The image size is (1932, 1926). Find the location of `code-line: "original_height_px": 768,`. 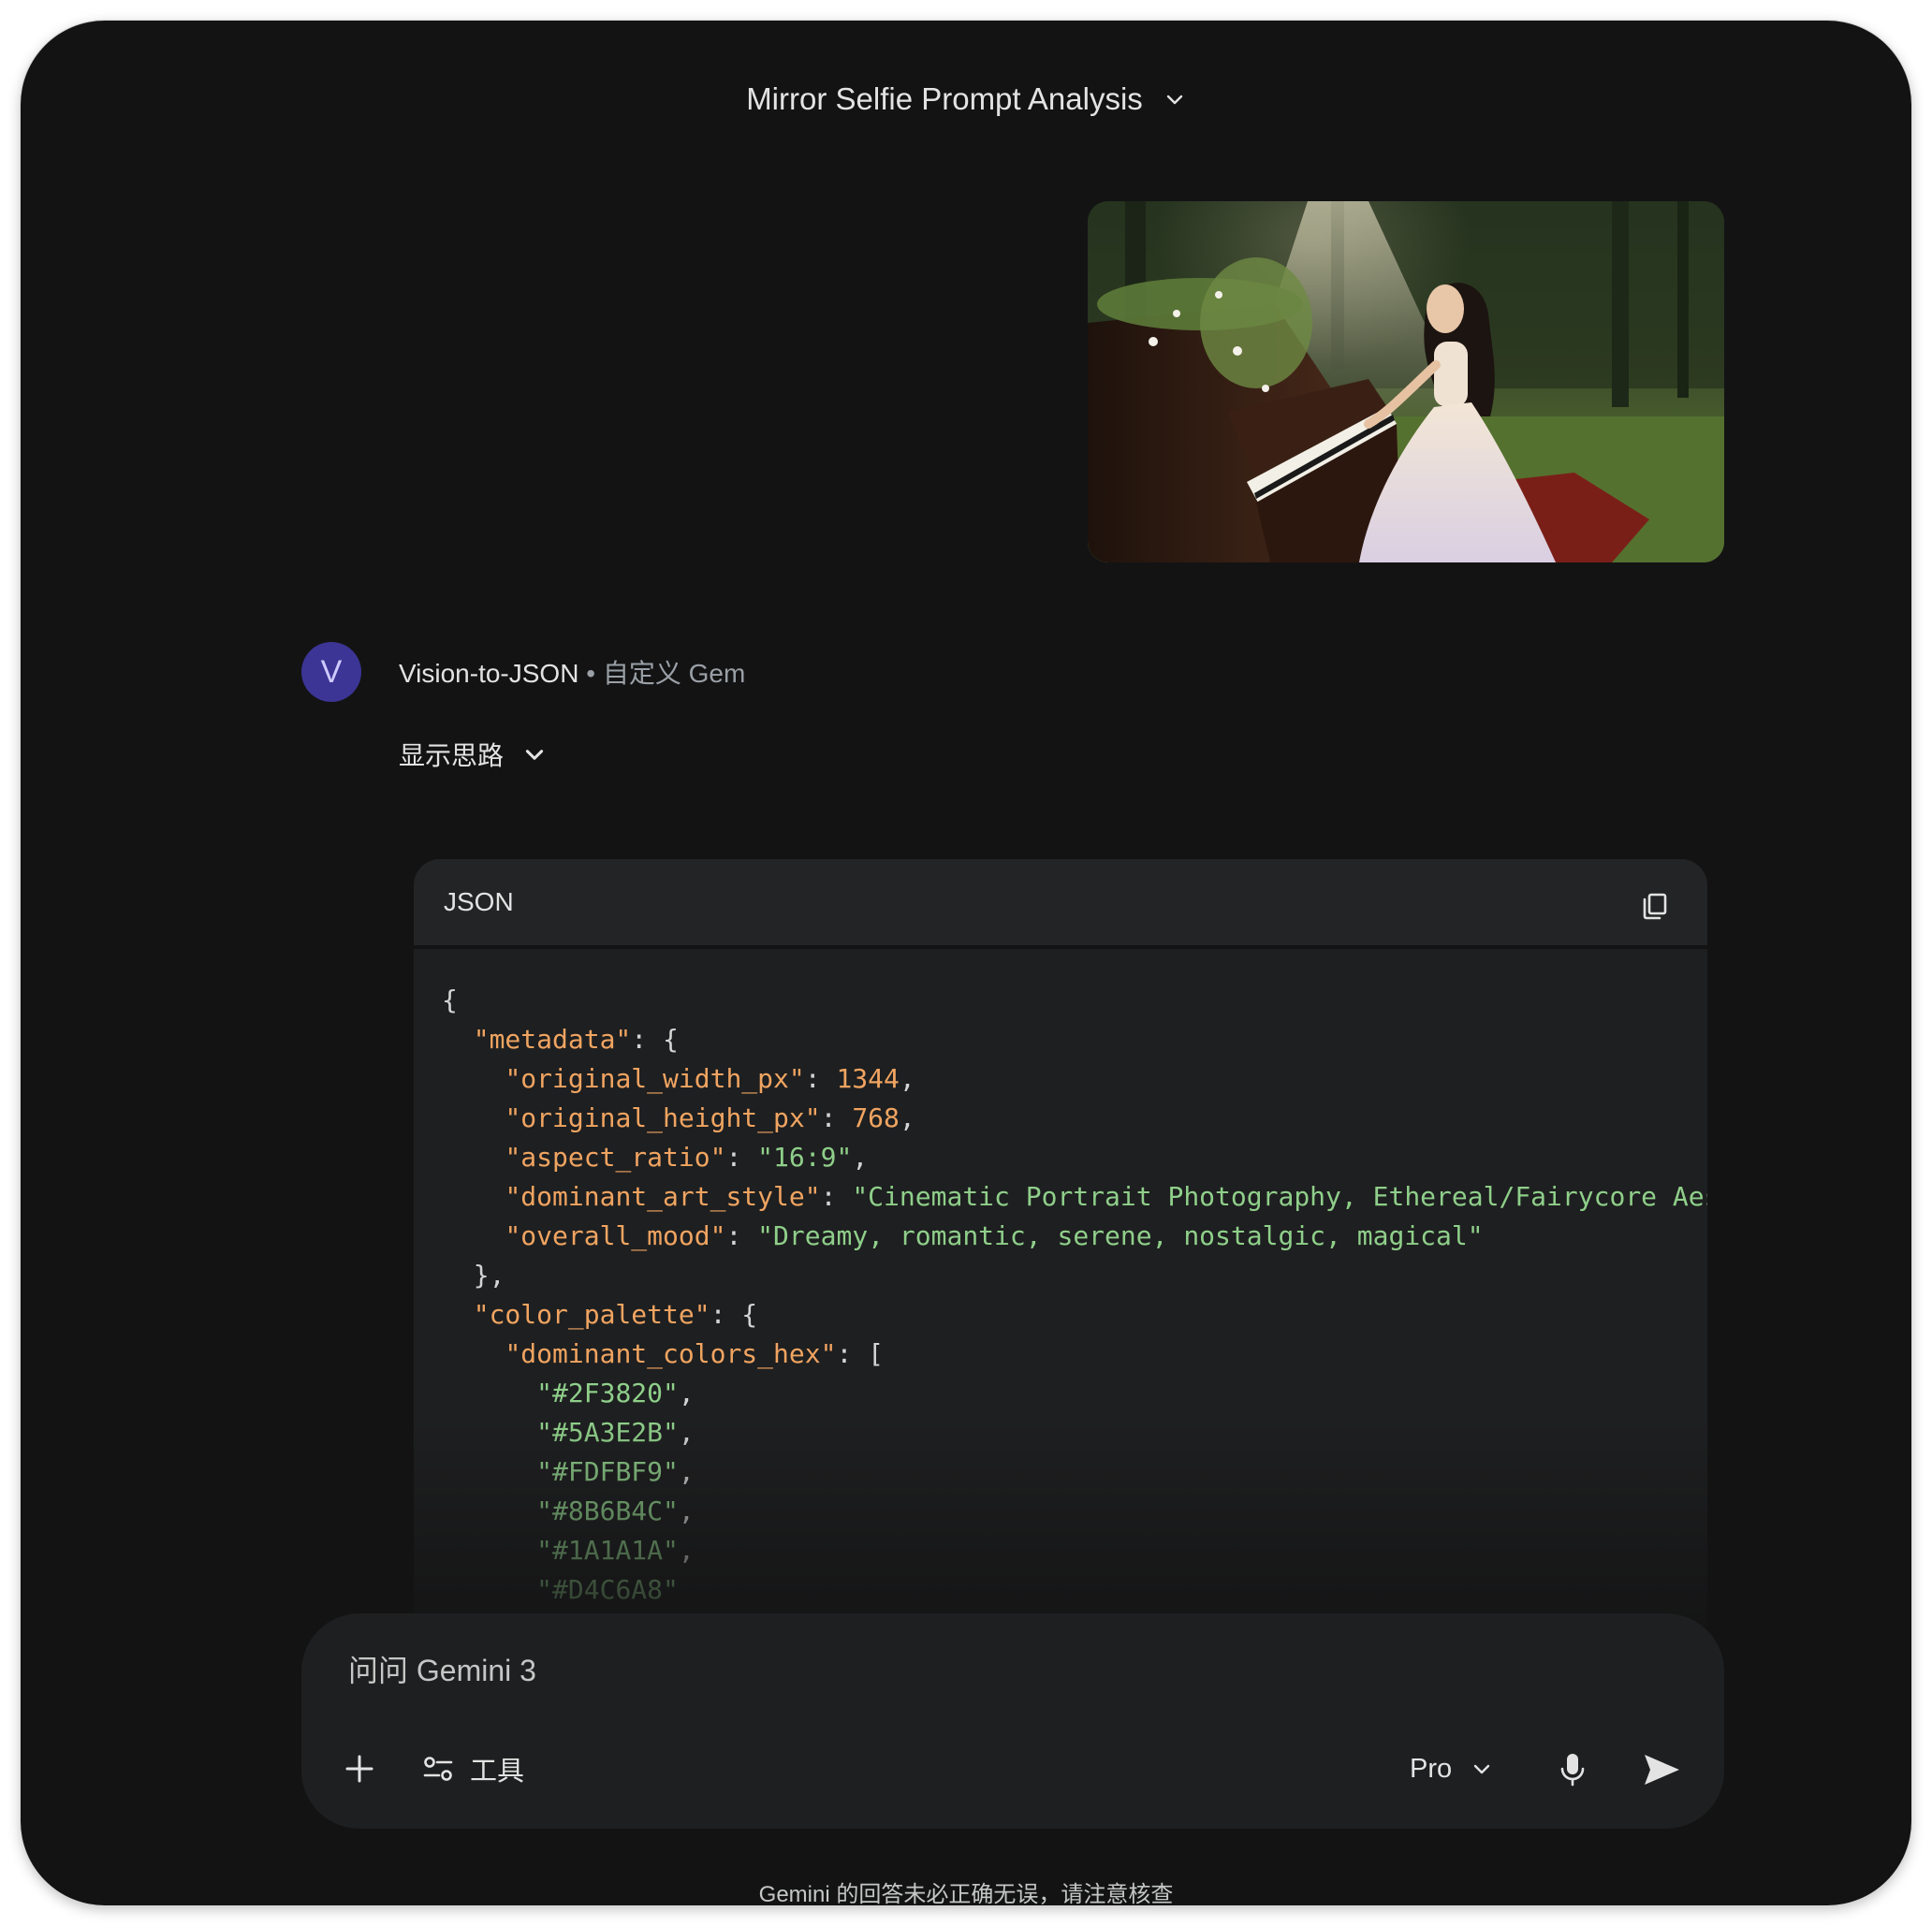

code-line: "original_height_px": 768, is located at coordinates (1074, 1118).